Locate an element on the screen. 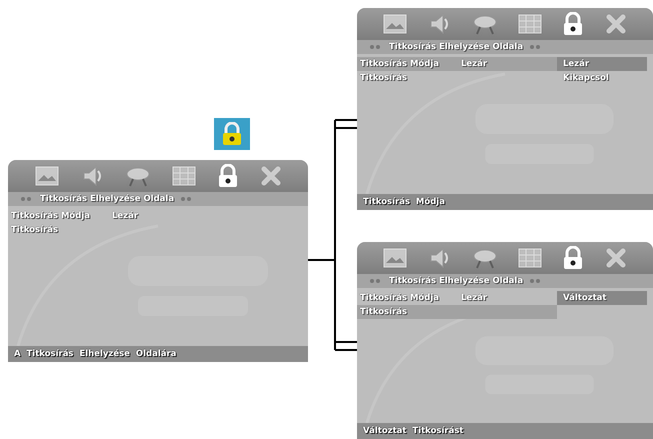 This screenshot has height=439, width=653. footer-hint: A Titkosírás Elhelyzése Oldalára is located at coordinates (95, 354).